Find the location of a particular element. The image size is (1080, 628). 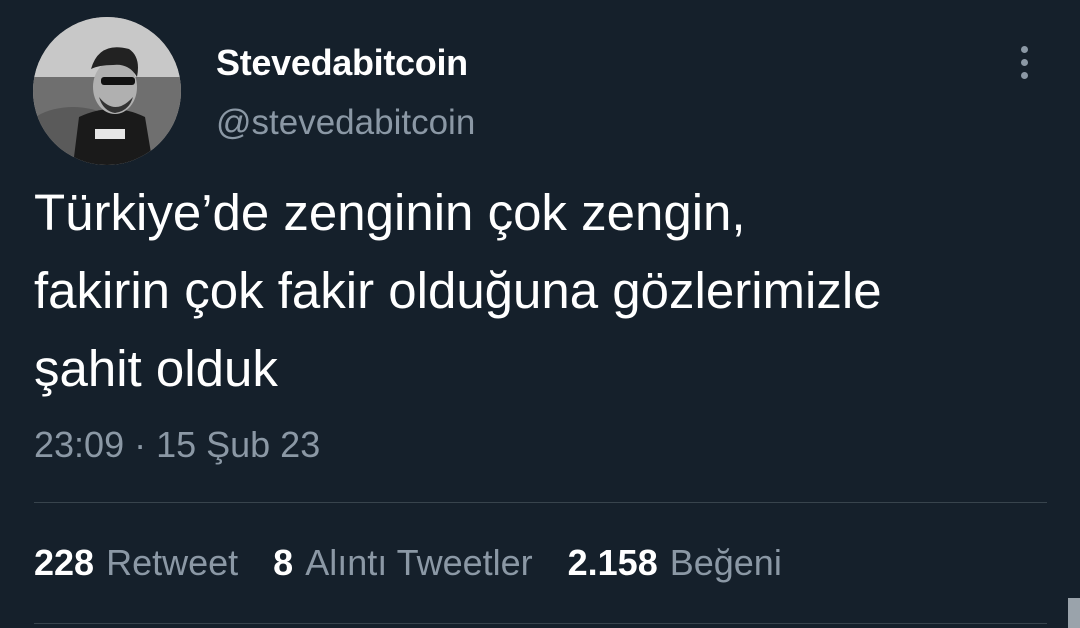

retweets-label: Retweet is located at coordinates (172, 562).